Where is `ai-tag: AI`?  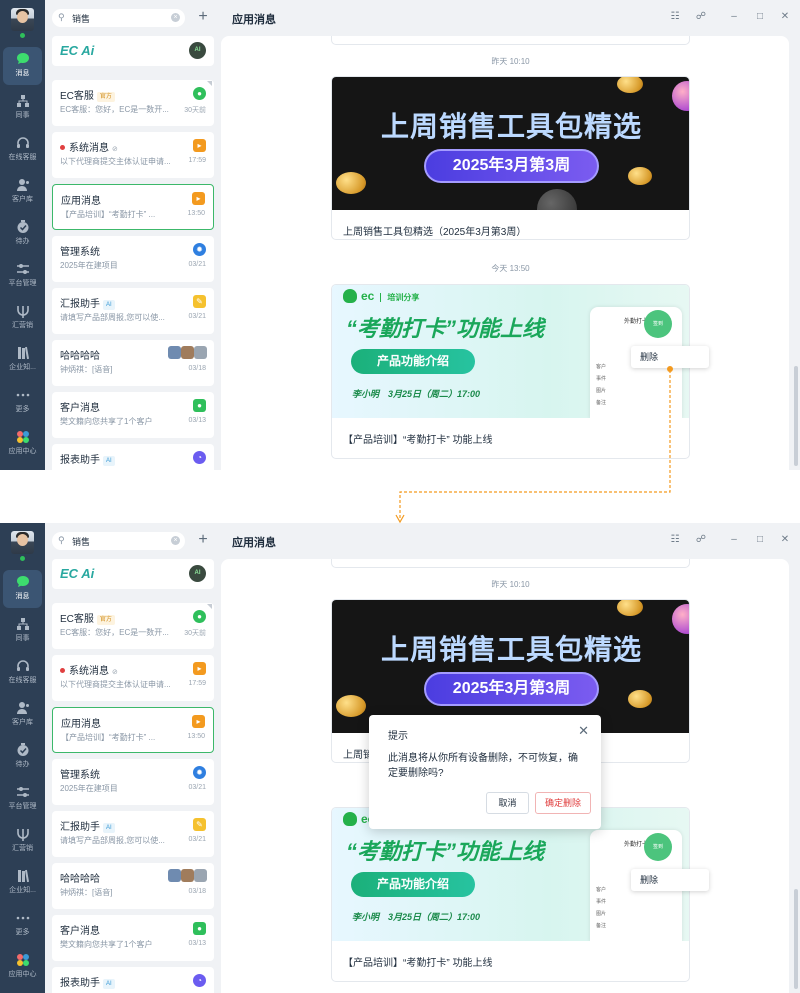
ai-tag: AI is located at coordinates (109, 984).